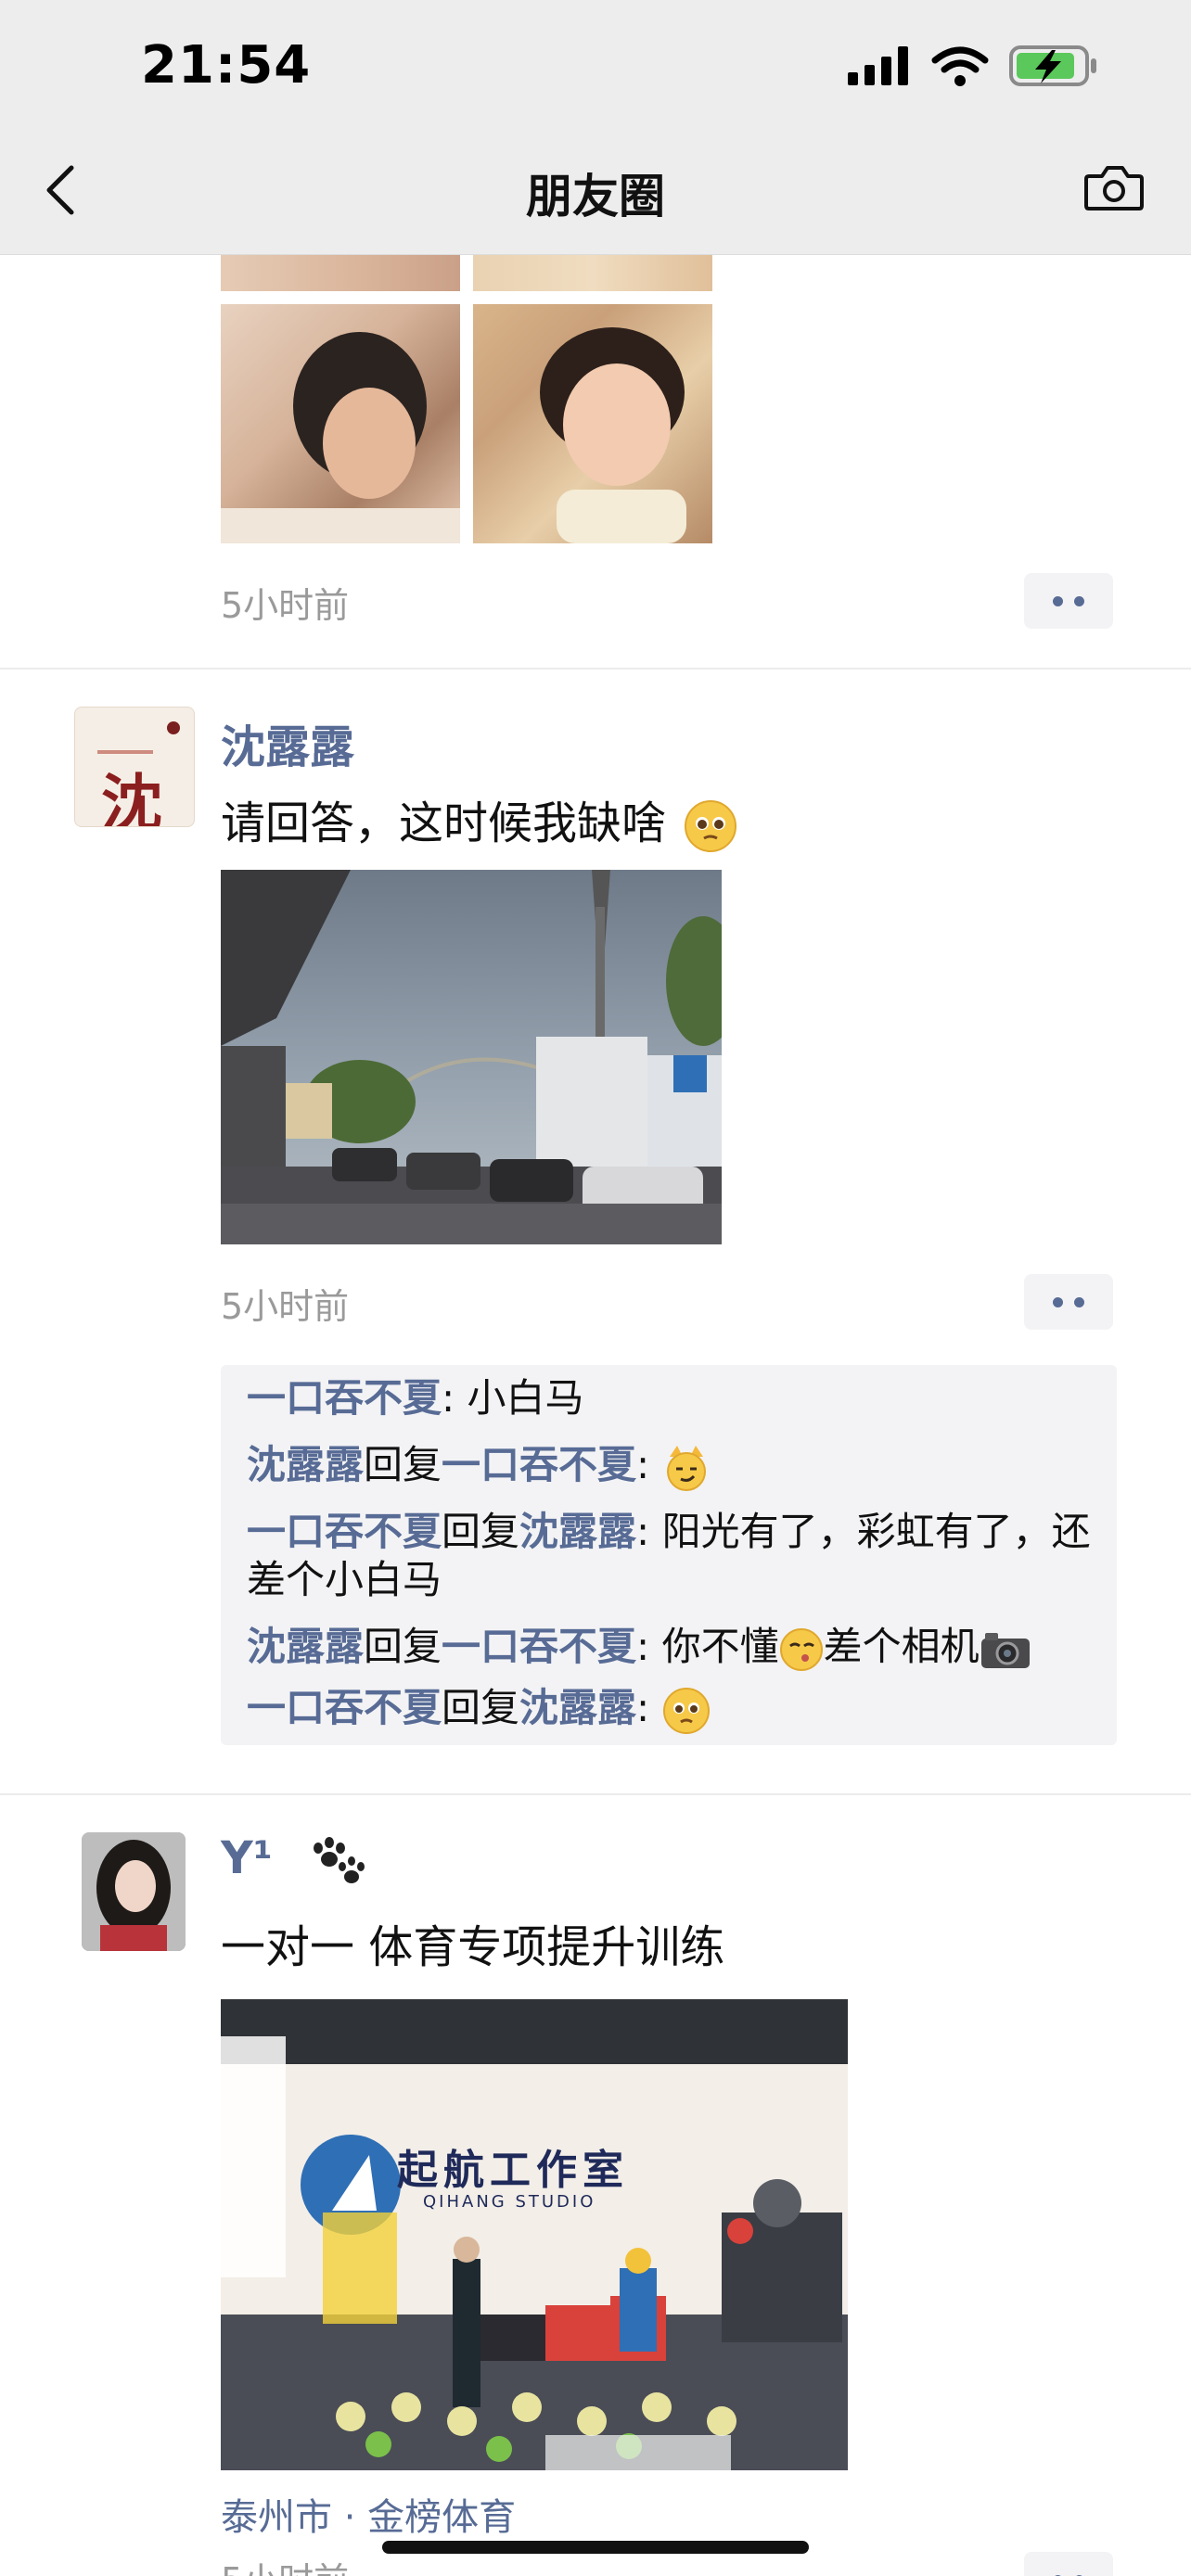 Image resolution: width=1191 pixels, height=2576 pixels. Describe the element at coordinates (901, 1646) in the screenshot. I see `comment-text: 差个相机` at that location.